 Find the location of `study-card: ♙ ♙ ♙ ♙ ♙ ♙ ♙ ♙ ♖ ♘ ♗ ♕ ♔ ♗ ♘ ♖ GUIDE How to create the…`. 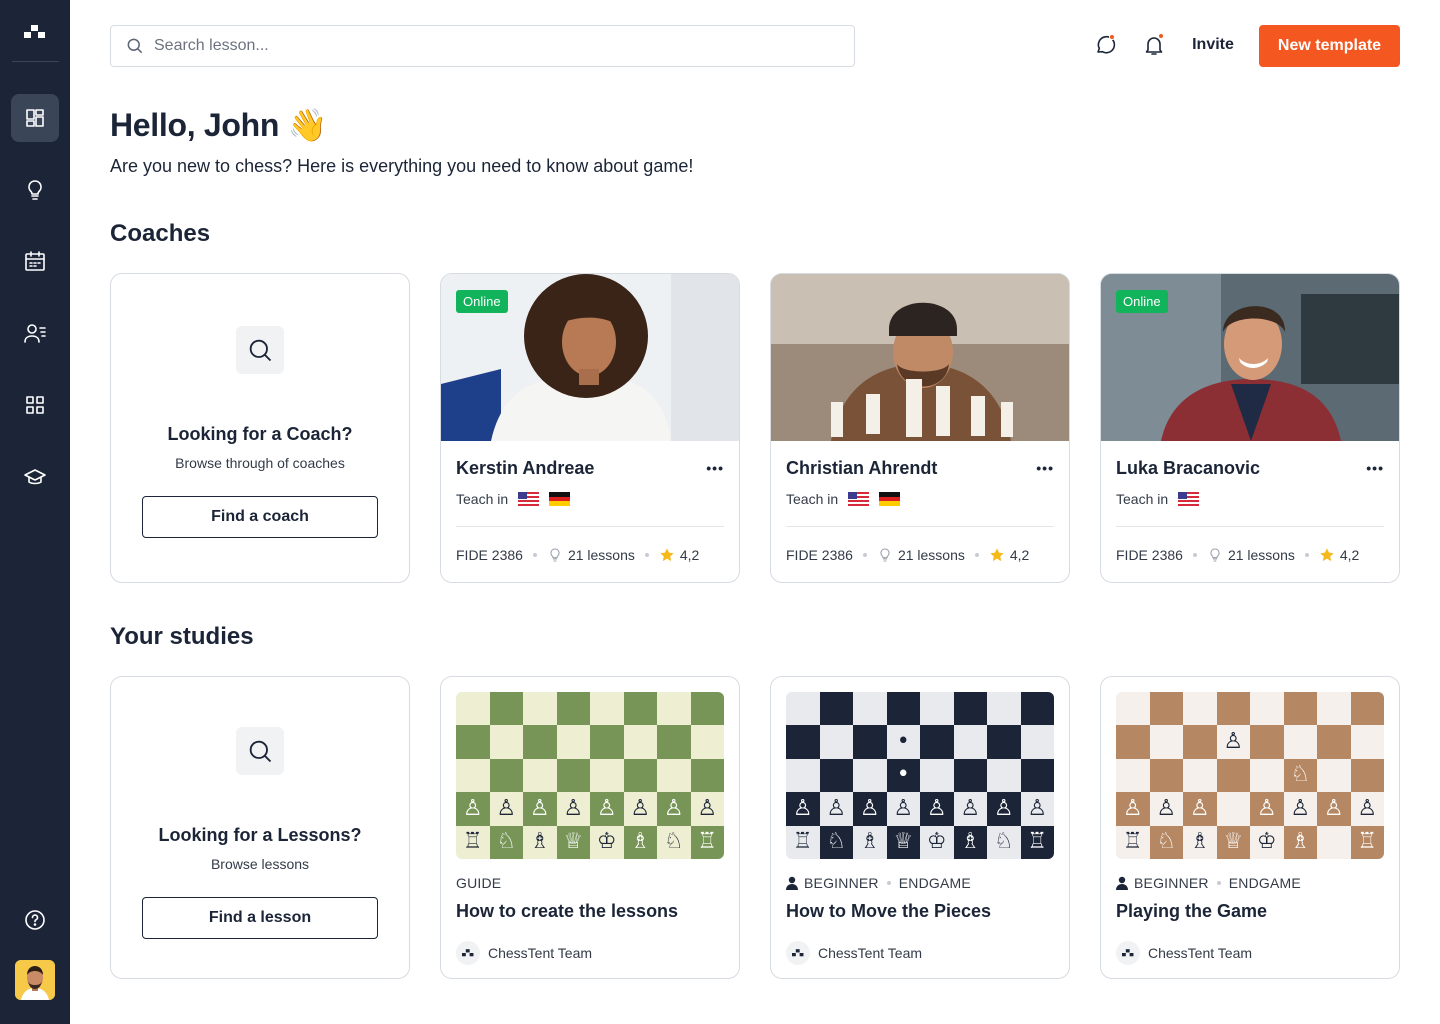

study-card: ♙ ♙ ♙ ♙ ♙ ♙ ♙ ♙ ♖ ♘ ♗ ♕ ♔ ♗ ♘ ♖ GUIDE How to create the… is located at coordinates (590, 827).